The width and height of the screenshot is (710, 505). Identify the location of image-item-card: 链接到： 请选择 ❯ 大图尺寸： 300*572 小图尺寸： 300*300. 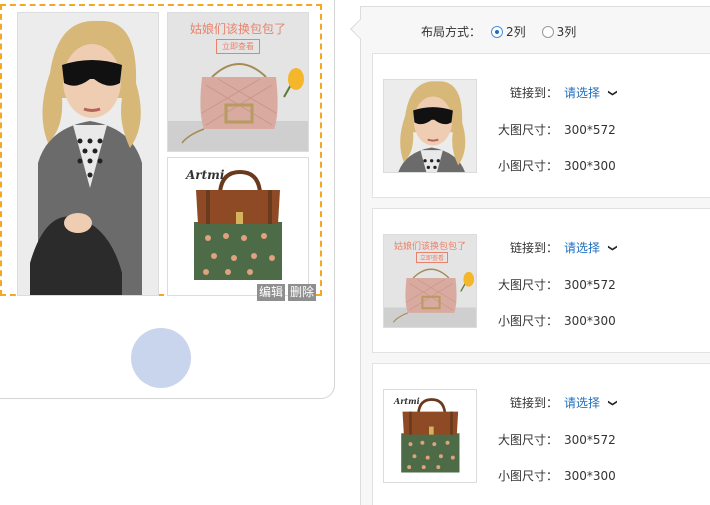
(541, 125).